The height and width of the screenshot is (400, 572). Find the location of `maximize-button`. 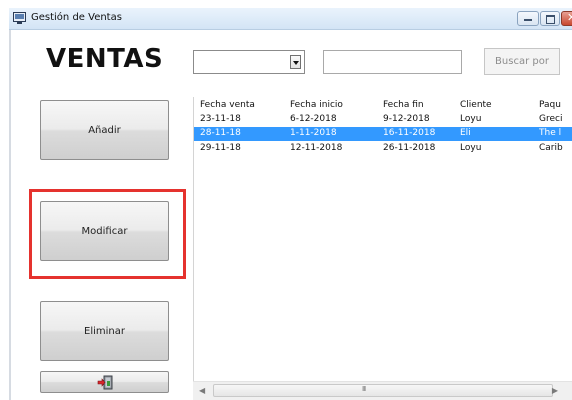

maximize-button is located at coordinates (550, 18).